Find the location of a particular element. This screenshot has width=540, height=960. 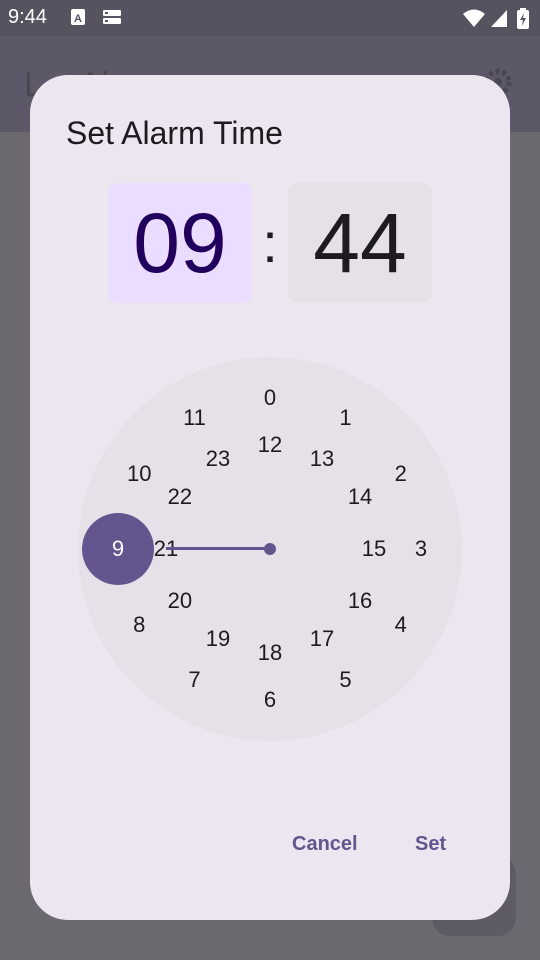

status-time: 9:44 is located at coordinates (27, 17).